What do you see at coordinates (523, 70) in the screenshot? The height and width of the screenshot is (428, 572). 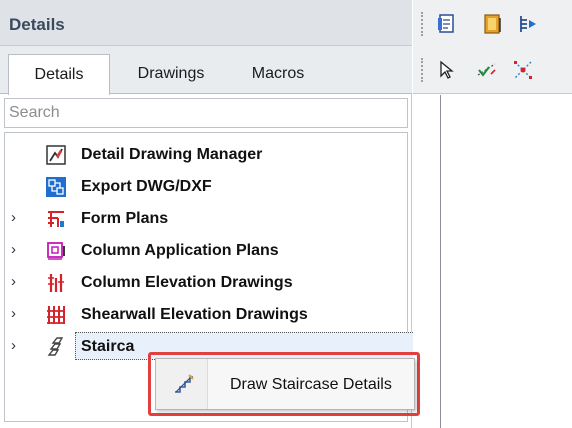 I see `dimension-icon` at bounding box center [523, 70].